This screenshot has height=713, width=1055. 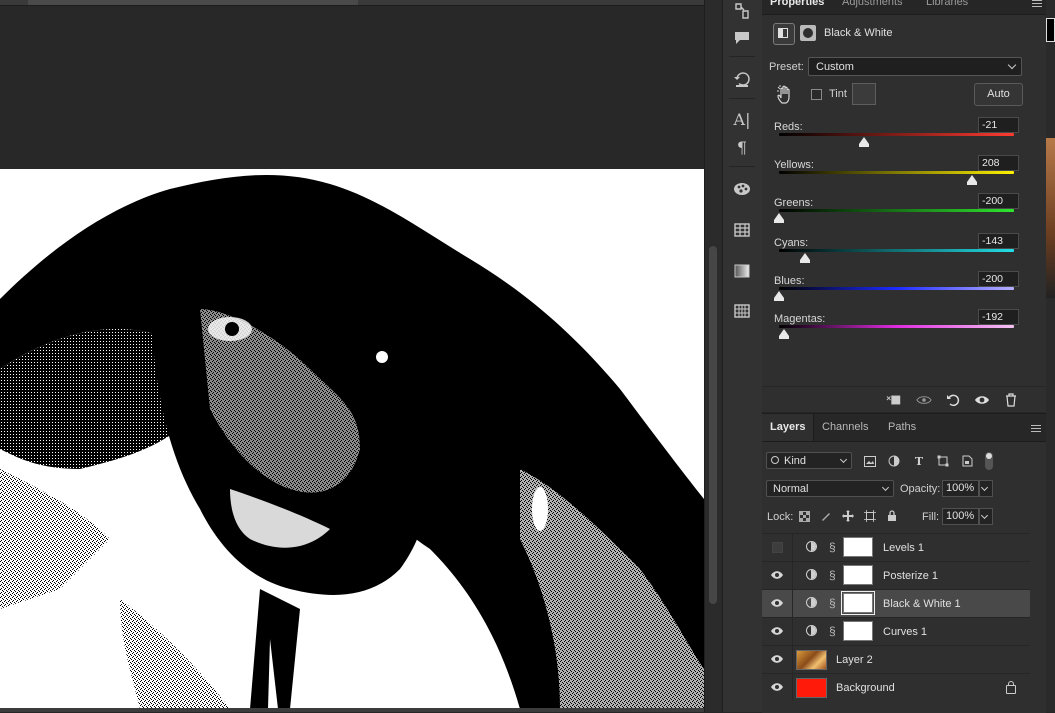 What do you see at coordinates (960, 488) in the screenshot?
I see `opacity-field: 100%` at bounding box center [960, 488].